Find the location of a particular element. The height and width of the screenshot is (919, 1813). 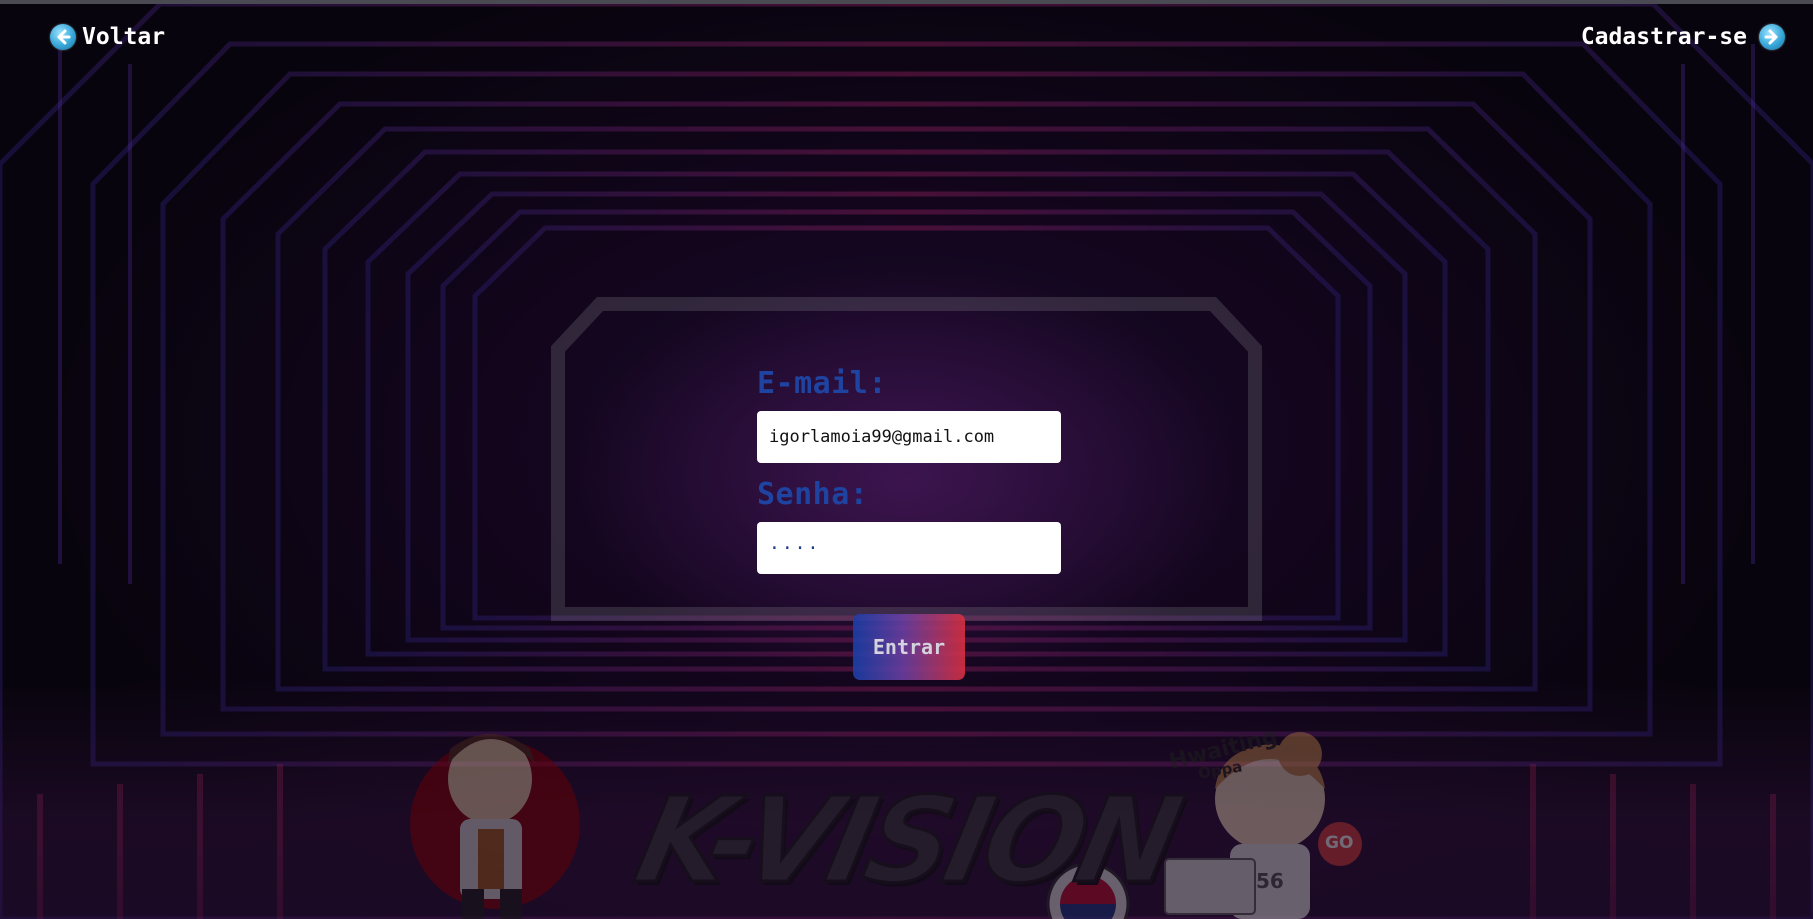

enter-button: Entrar is located at coordinates (909, 647).